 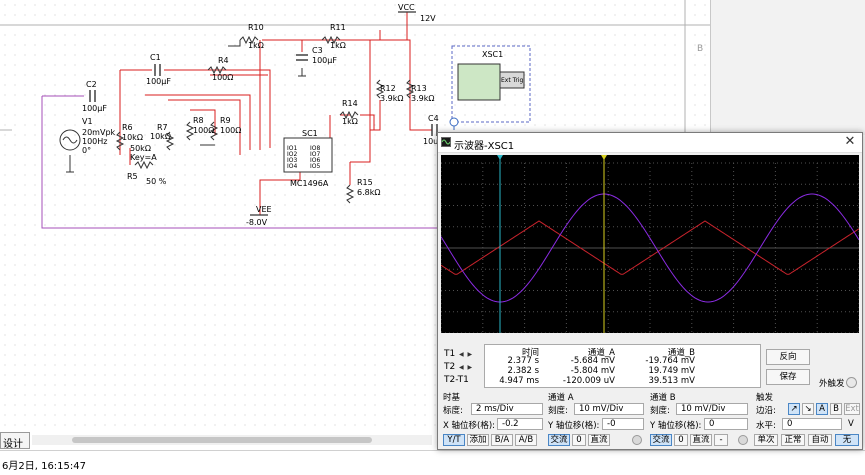 What do you see at coordinates (256, 45) in the screenshot?
I see `r10-value: 1kΩ` at bounding box center [256, 45].